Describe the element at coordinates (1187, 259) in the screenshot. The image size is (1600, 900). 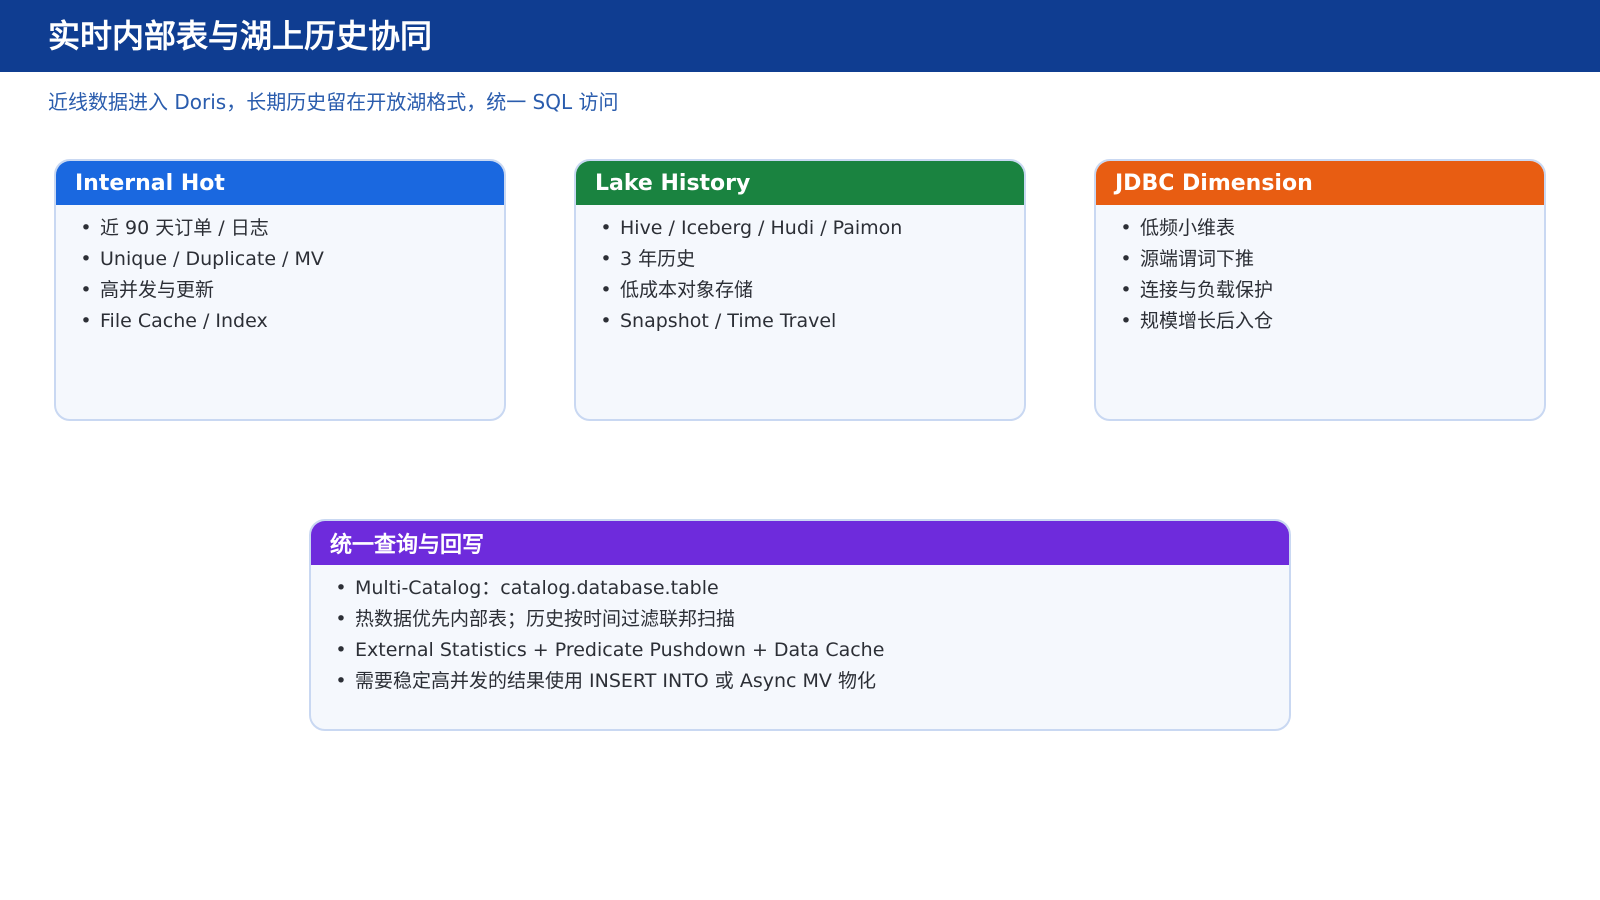
I see `list-item: • 源端谓词下推` at that location.